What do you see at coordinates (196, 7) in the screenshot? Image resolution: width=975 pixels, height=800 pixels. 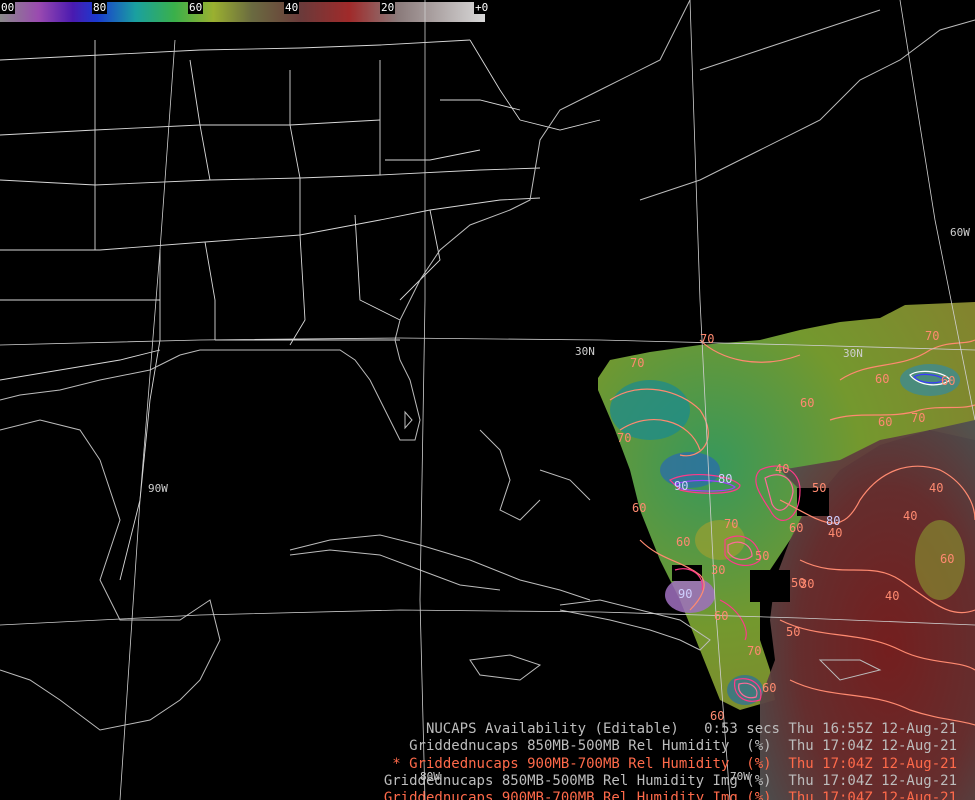 I see `colorbar-label-2: 60` at bounding box center [196, 7].